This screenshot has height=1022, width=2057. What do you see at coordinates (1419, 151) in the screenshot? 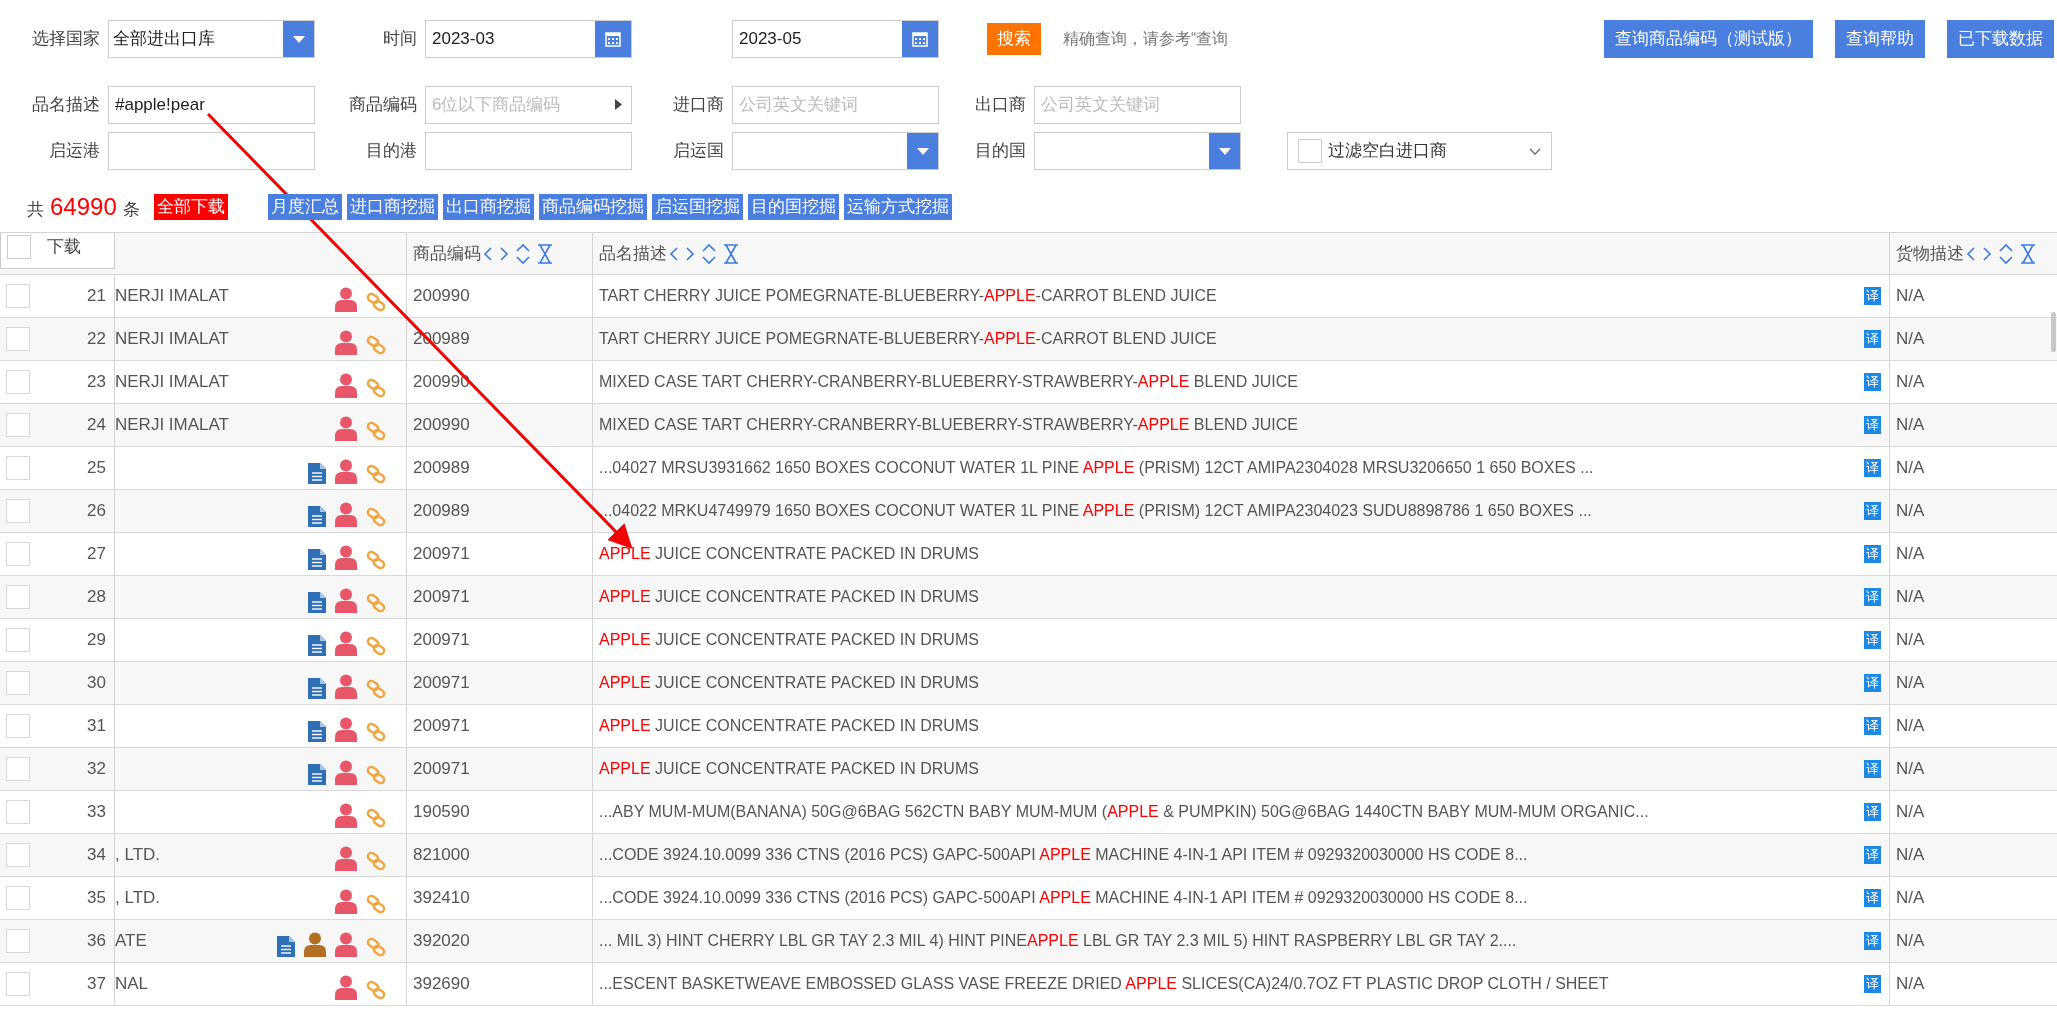
I see `filter-dropdown: 过滤空白进口商` at bounding box center [1419, 151].